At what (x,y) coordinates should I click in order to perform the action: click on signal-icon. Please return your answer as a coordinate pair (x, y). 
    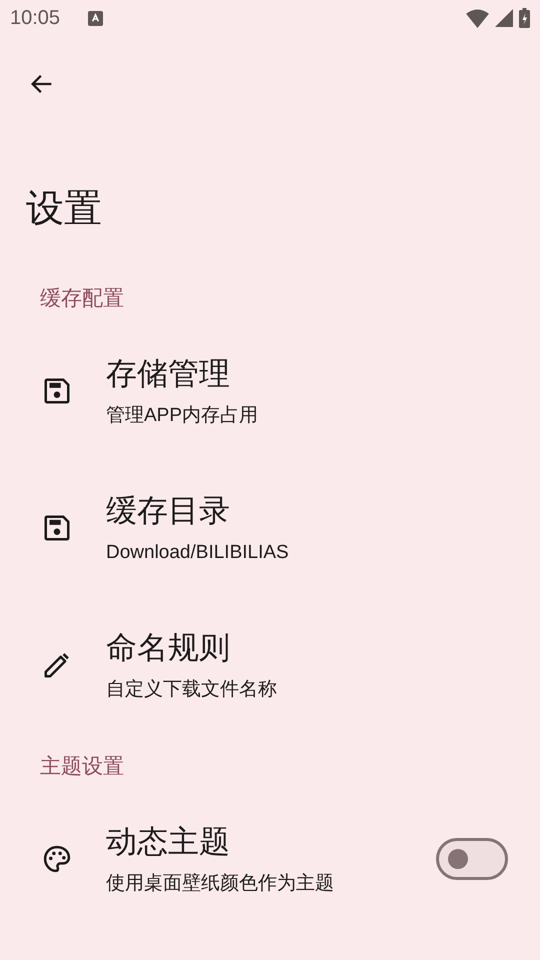
    Looking at the image, I should click on (504, 18).